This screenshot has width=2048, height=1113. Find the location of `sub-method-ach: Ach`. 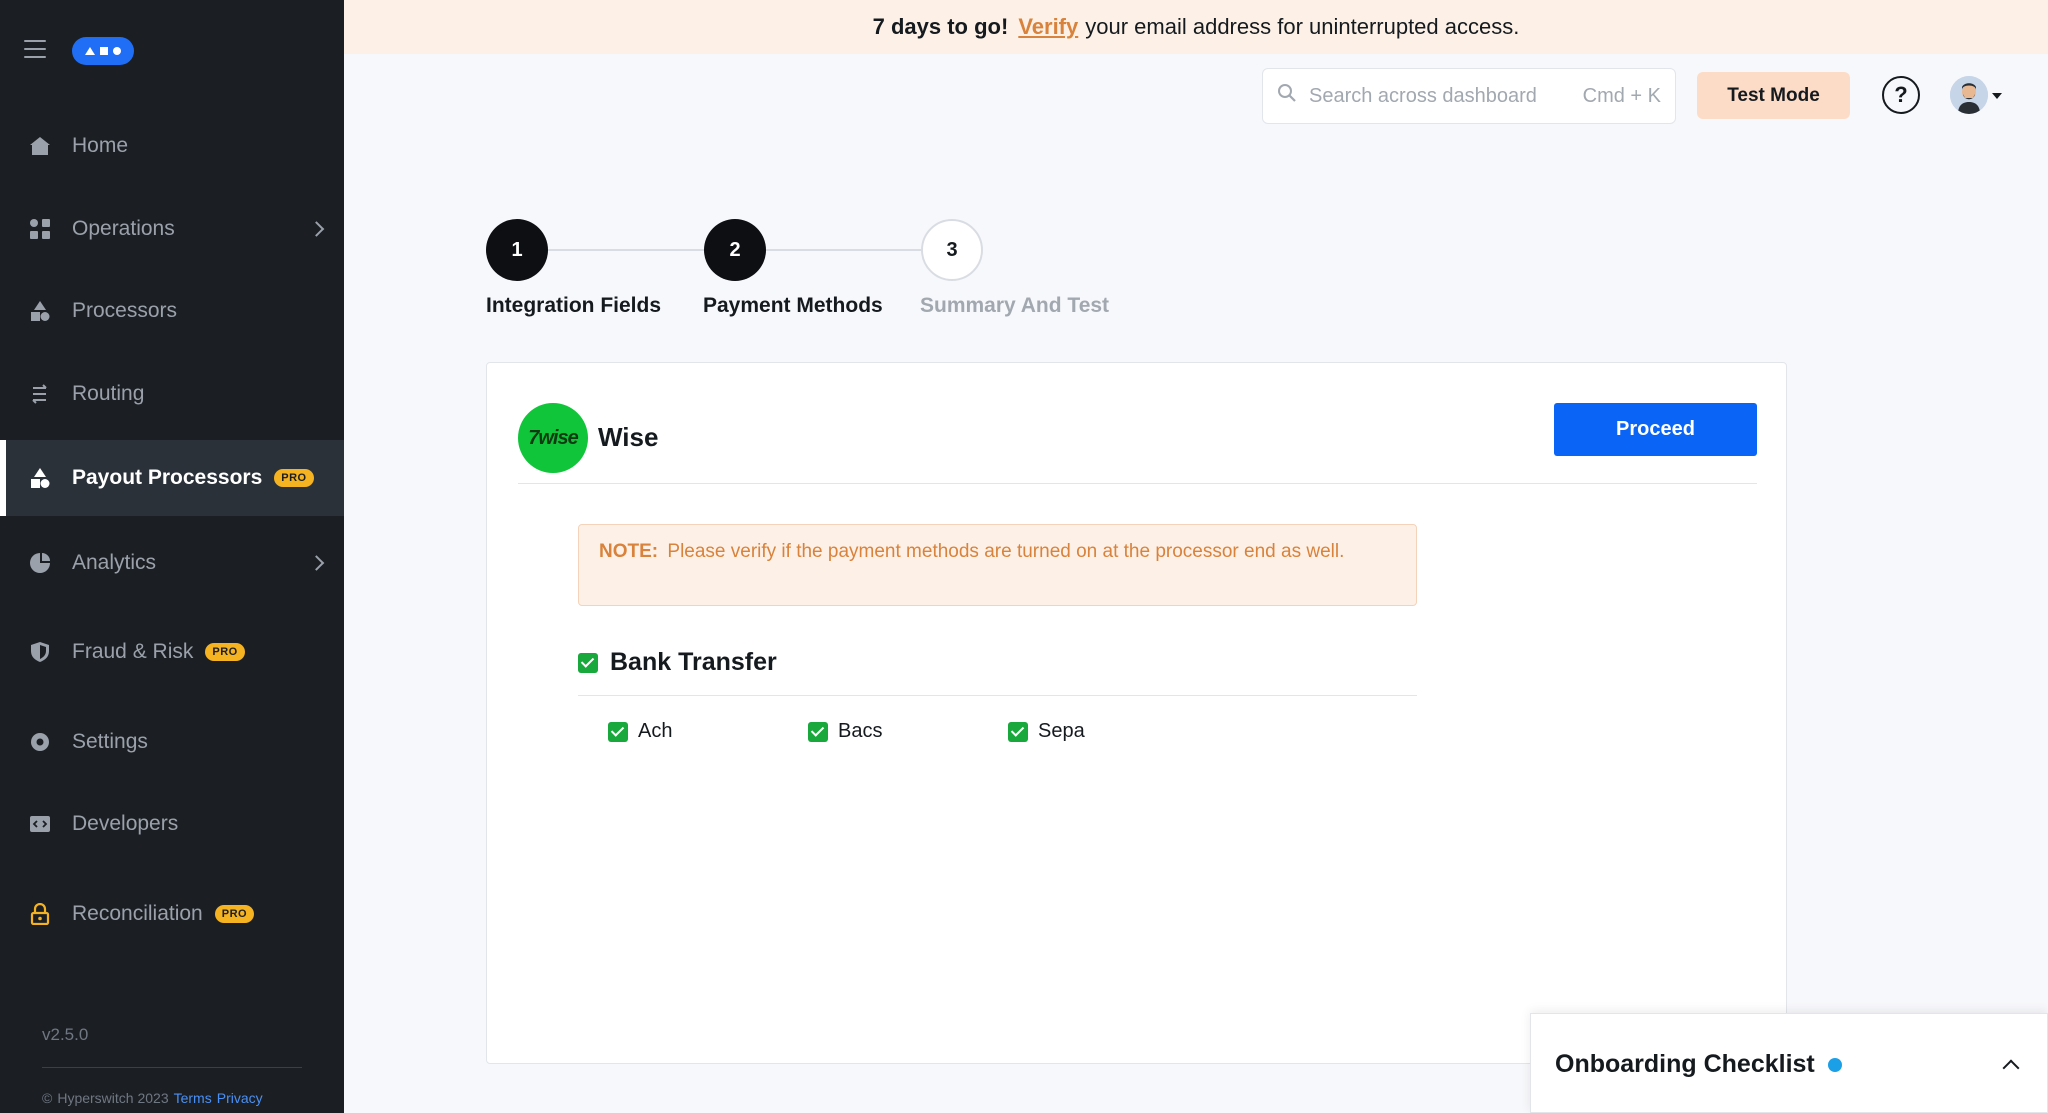

sub-method-ach: Ach is located at coordinates (640, 731).